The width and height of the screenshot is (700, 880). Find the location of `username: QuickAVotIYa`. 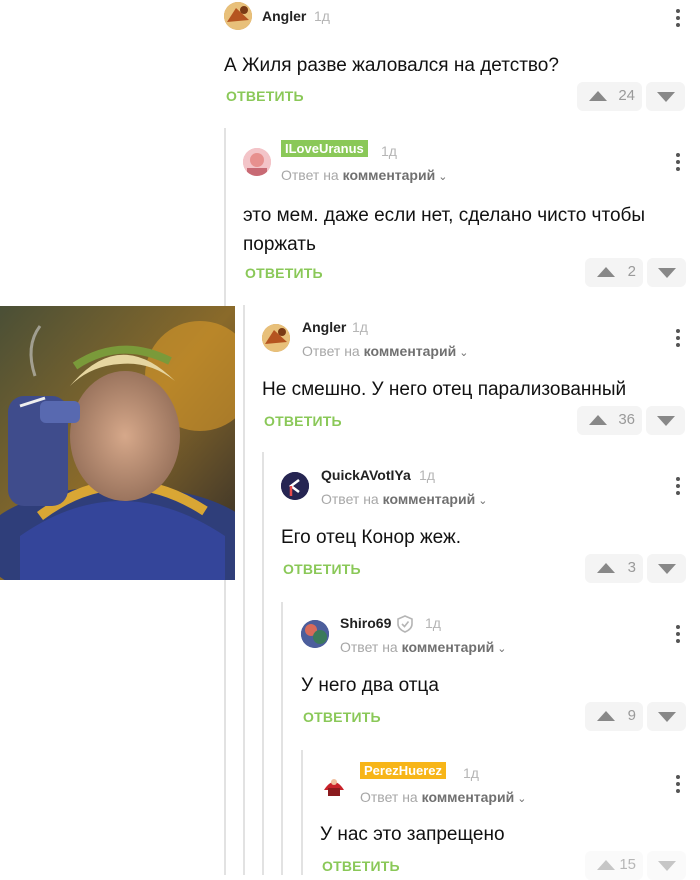

username: QuickAVotIYa is located at coordinates (366, 475).